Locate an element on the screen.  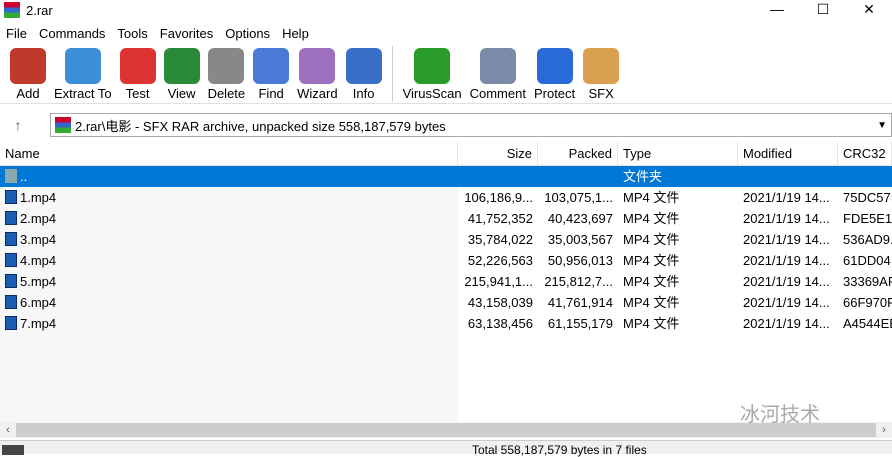
up-arrow-icon: ↑ is located at coordinates (18, 125).